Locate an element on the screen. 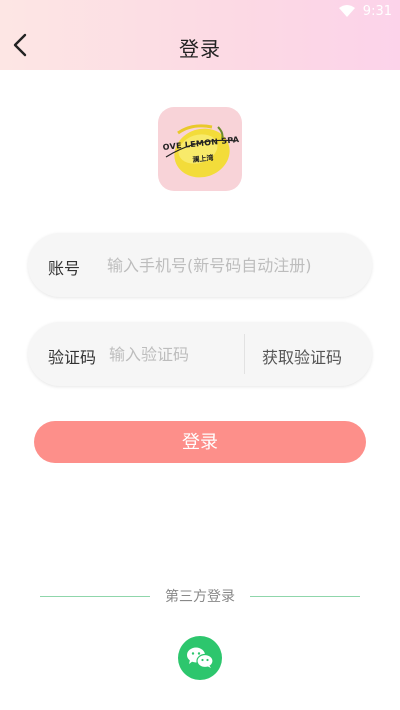  login-button: 登录 is located at coordinates (200, 442).